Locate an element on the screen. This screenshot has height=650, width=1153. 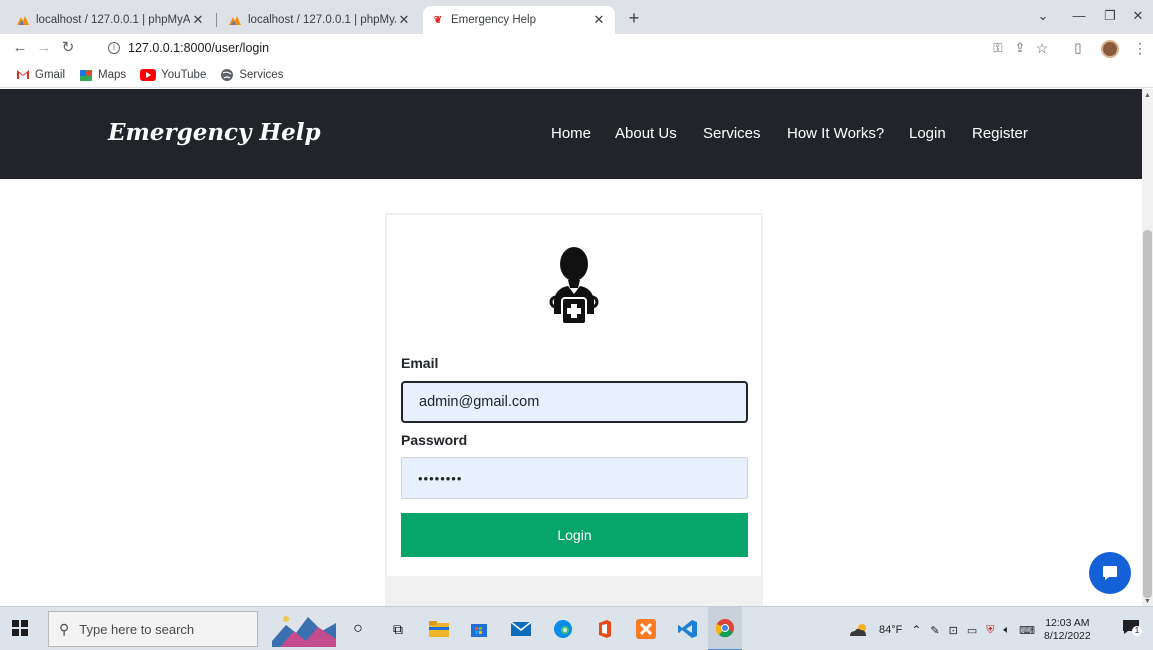
notification-icon: 1 is located at coordinates (1132, 628).